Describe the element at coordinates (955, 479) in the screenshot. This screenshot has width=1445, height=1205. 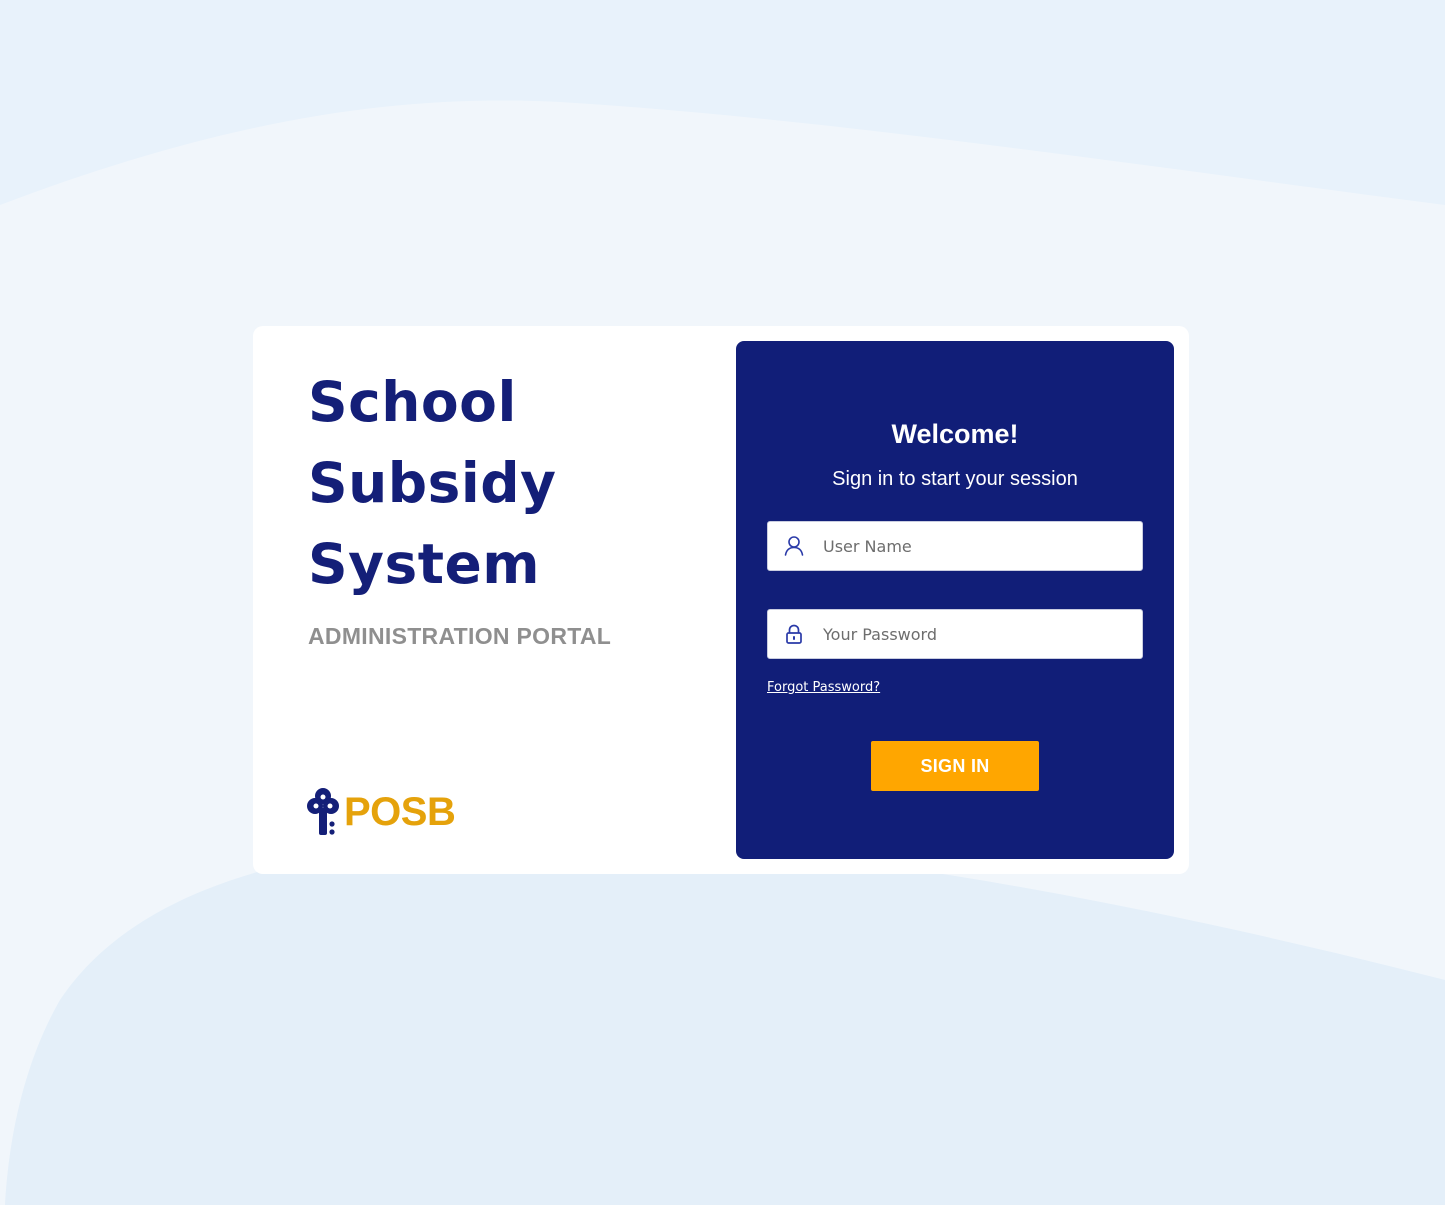
I see `session-subheading: Sign in to start your session` at that location.